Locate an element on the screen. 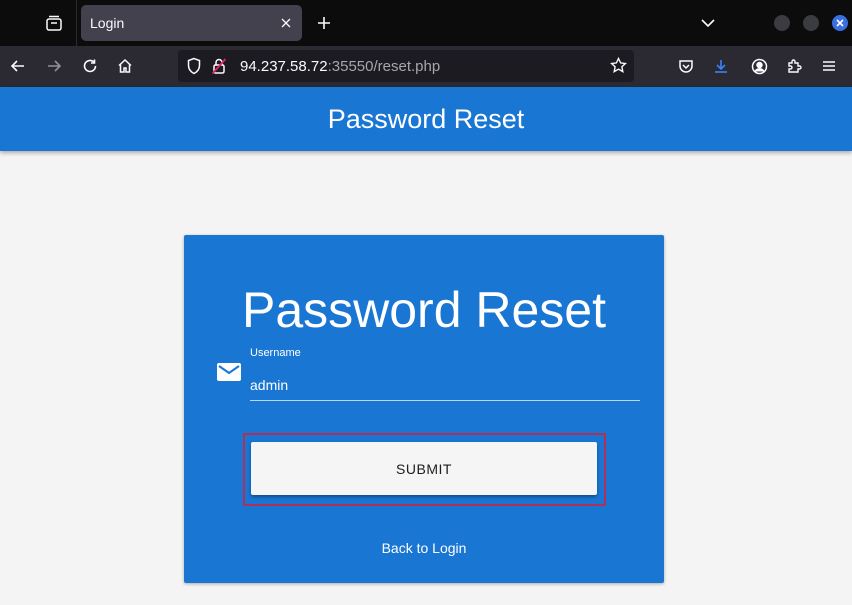 The image size is (852, 605). minimize-button is located at coordinates (782, 23).